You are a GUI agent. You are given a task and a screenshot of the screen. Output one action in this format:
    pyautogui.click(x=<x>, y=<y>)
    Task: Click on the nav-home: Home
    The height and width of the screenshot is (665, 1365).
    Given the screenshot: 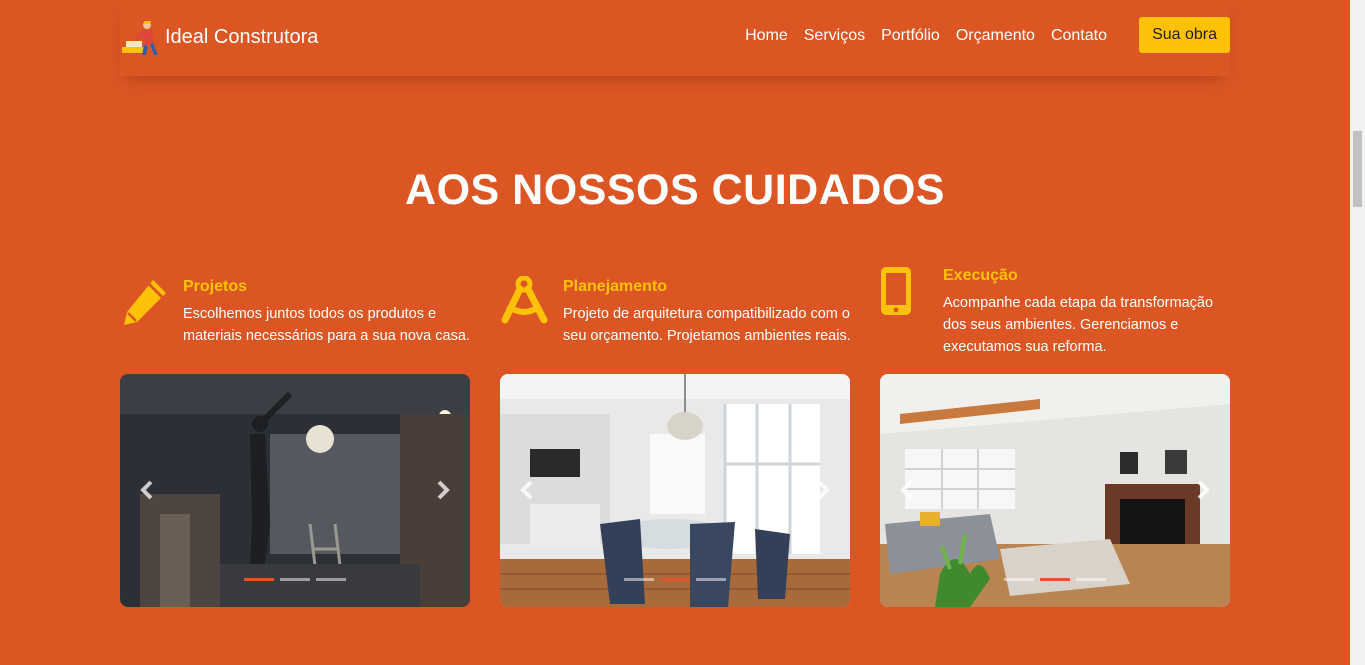 What is the action you would take?
    pyautogui.click(x=766, y=36)
    